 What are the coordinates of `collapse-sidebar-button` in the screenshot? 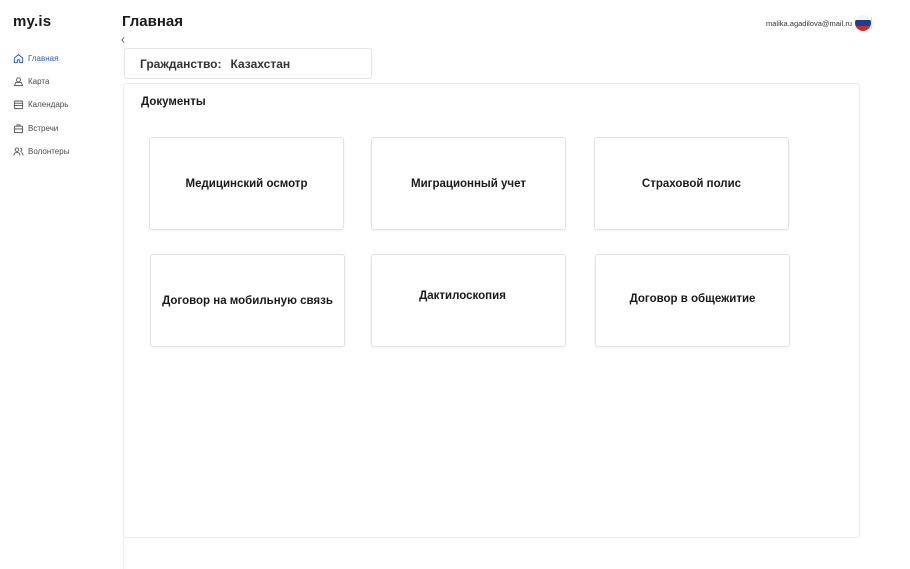 It's located at (123, 40).